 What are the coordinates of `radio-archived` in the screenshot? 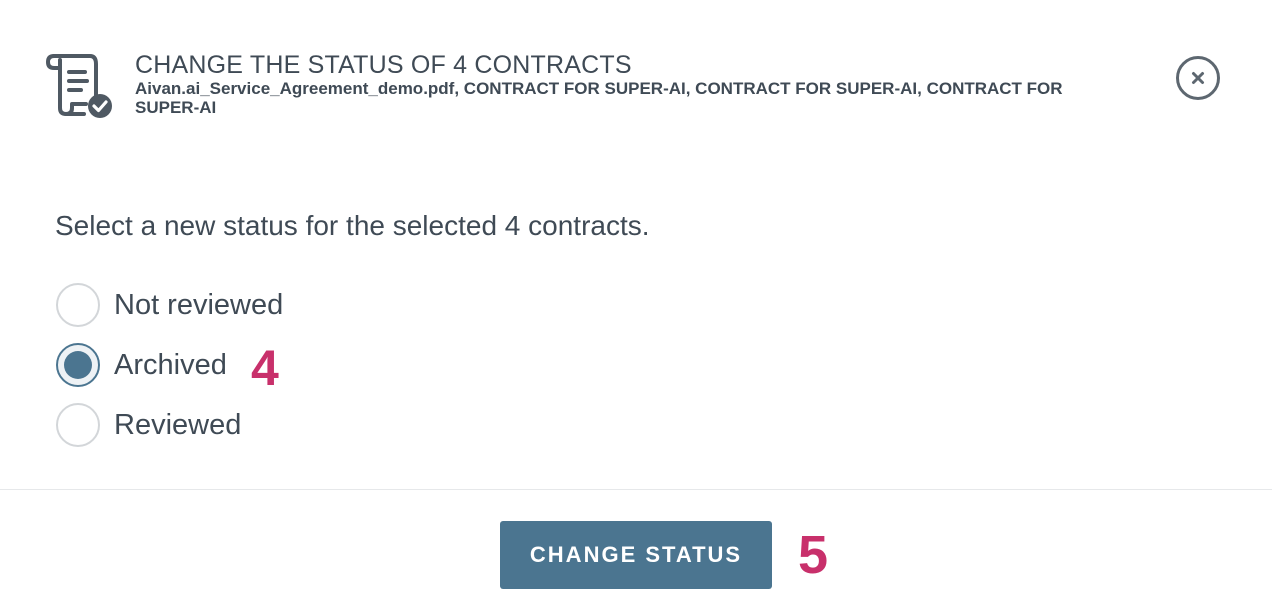 It's located at (78, 365).